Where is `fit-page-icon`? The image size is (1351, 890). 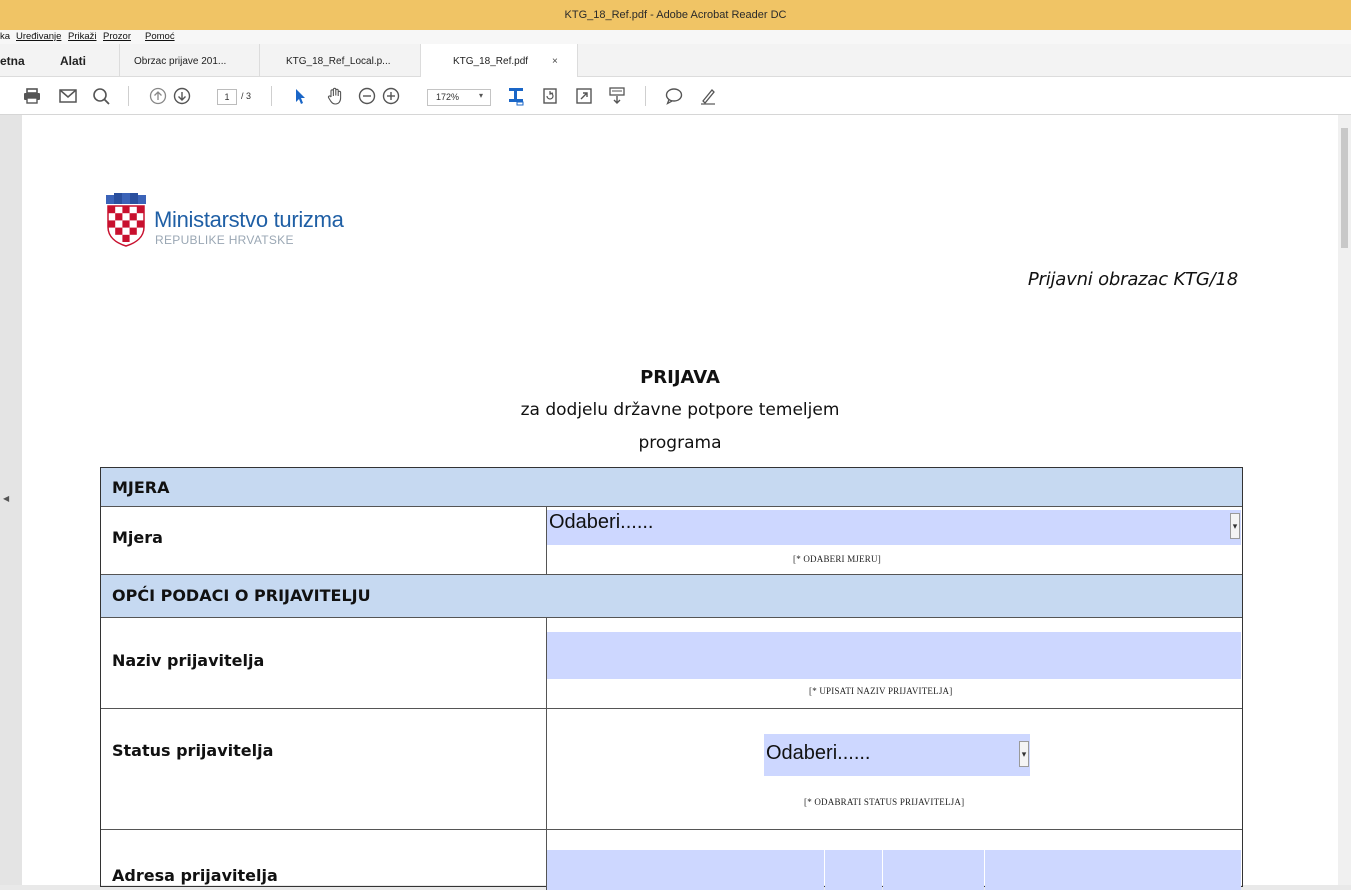 fit-page-icon is located at coordinates (516, 96).